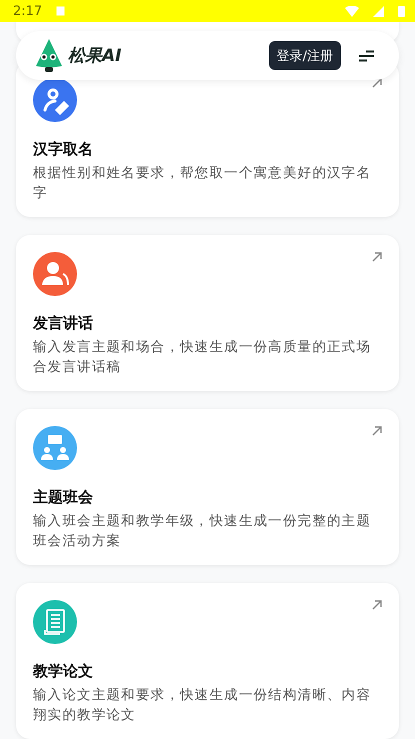 The width and height of the screenshot is (415, 739). I want to click on card-description: 输入班会主题和教学年级，快速生成一份完整的主题班会活动方案, so click(202, 531).